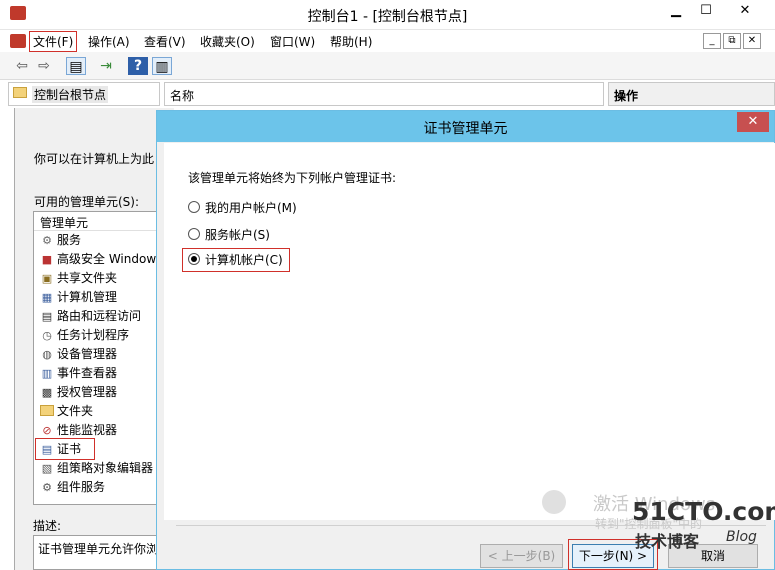 Image resolution: width=775 pixels, height=570 pixels. What do you see at coordinates (387, 66) in the screenshot?
I see `toolbar` at bounding box center [387, 66].